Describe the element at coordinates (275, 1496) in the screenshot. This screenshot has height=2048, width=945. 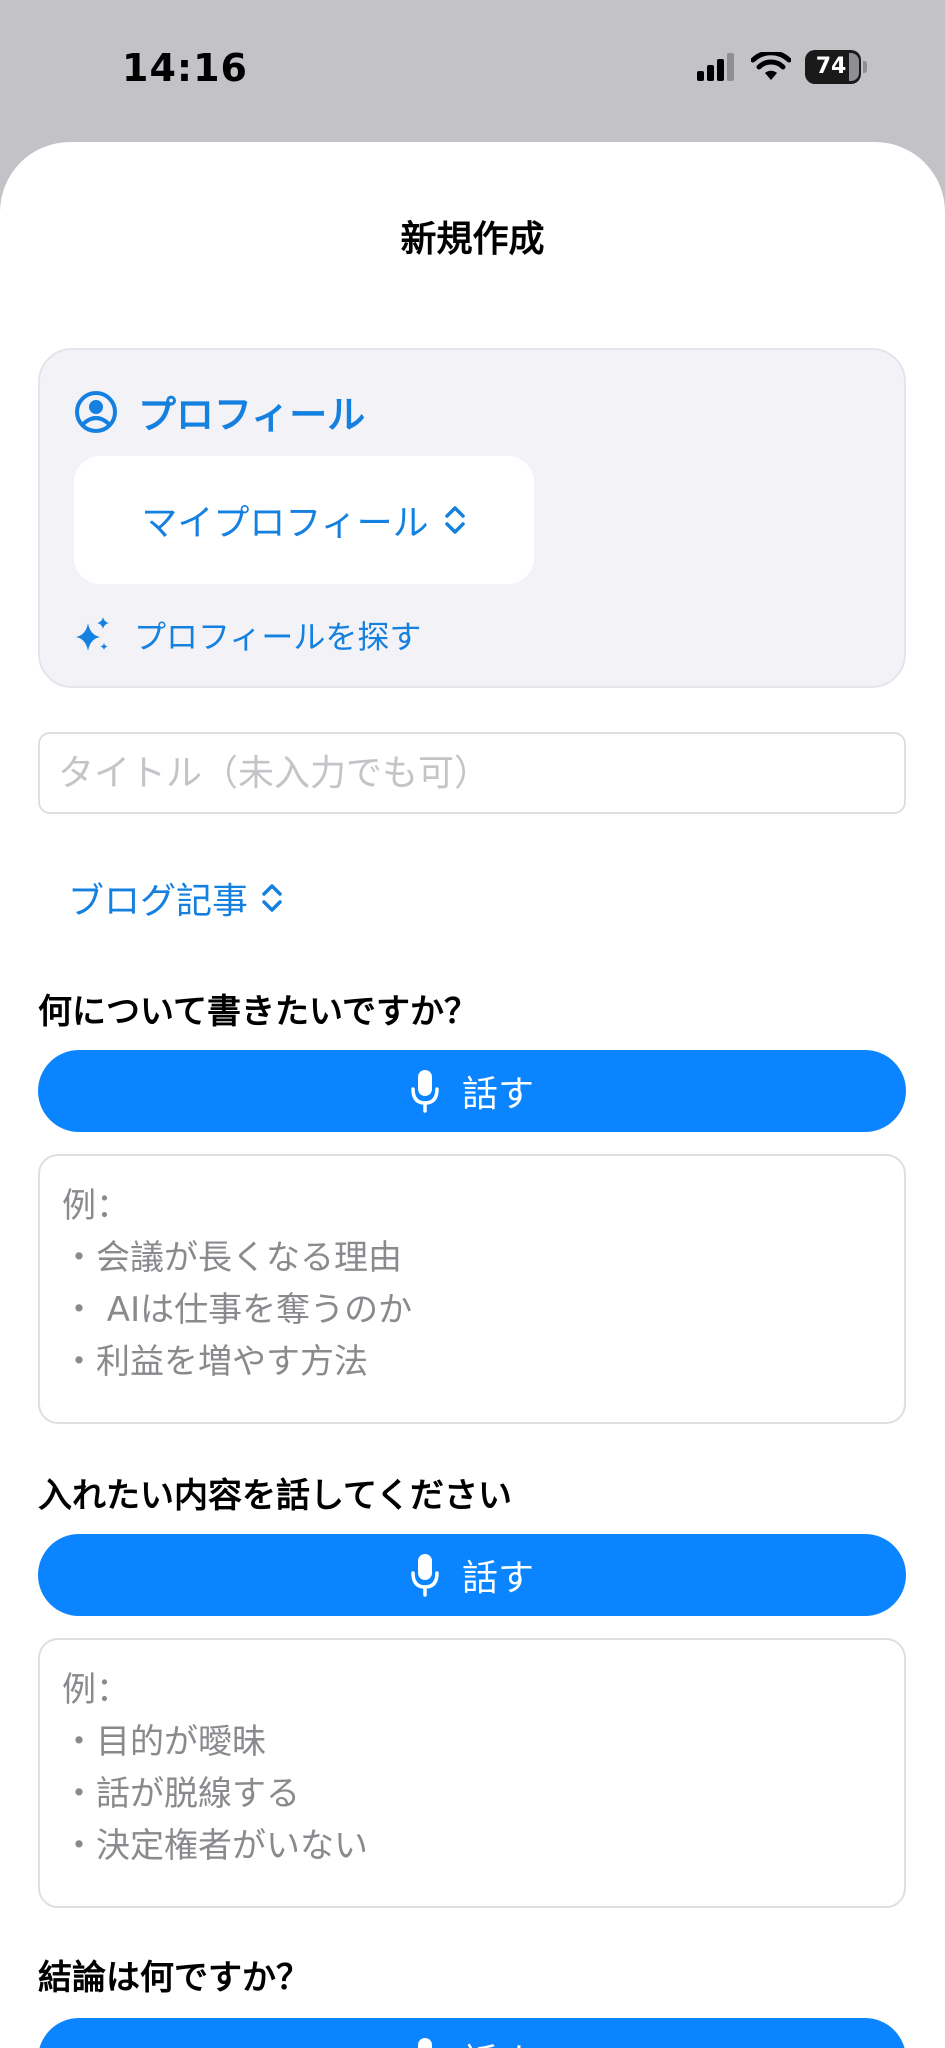
I see `content-question: 入れたい内容を話してください` at that location.